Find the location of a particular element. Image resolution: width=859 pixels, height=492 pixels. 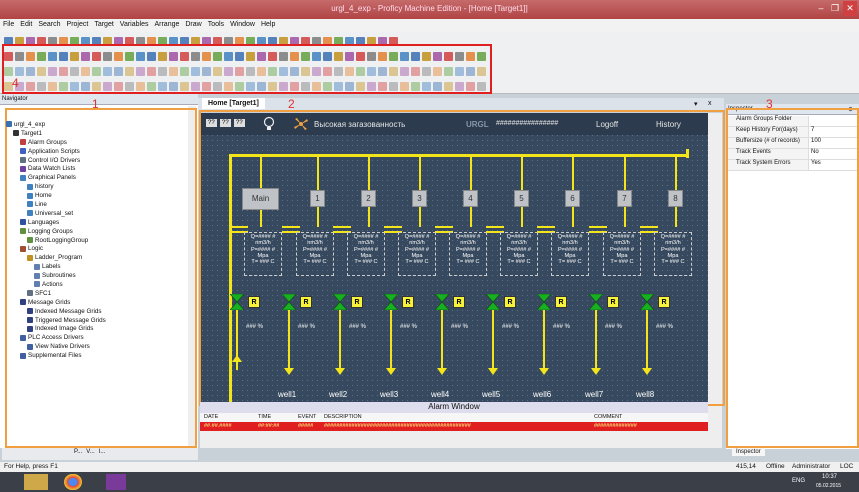

tab-close-icon: x is located at coordinates (710, 103).